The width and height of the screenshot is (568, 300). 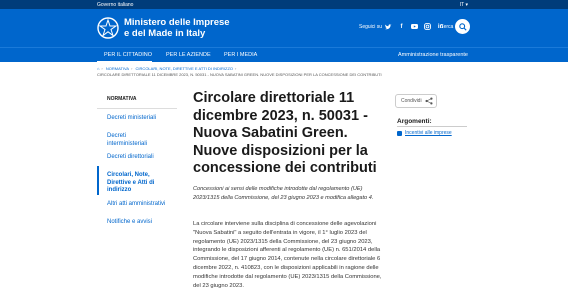 What do you see at coordinates (427, 26) in the screenshot?
I see `instagram-icon` at bounding box center [427, 26].